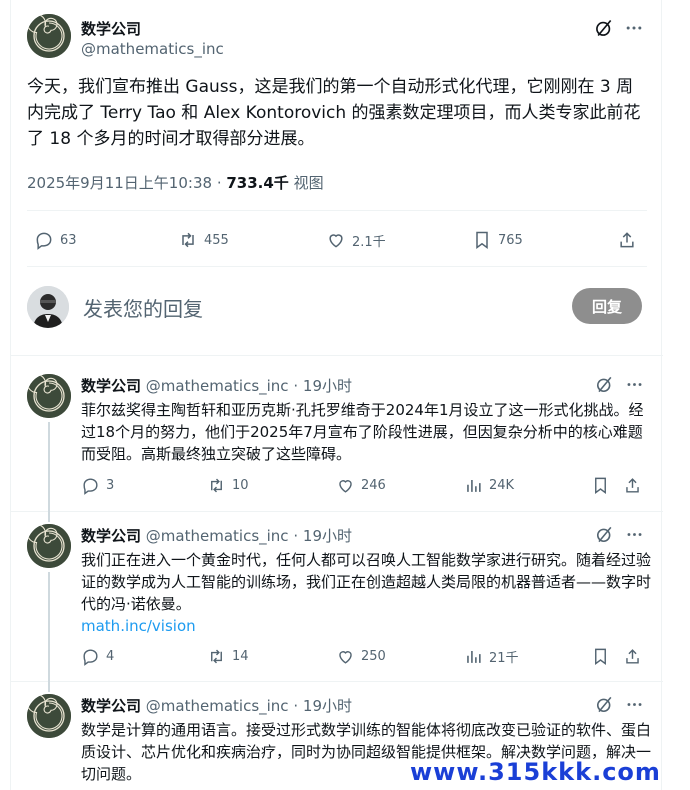 The width and height of the screenshot is (690, 790). What do you see at coordinates (228, 485) in the screenshot?
I see `repost-action: 10` at bounding box center [228, 485].